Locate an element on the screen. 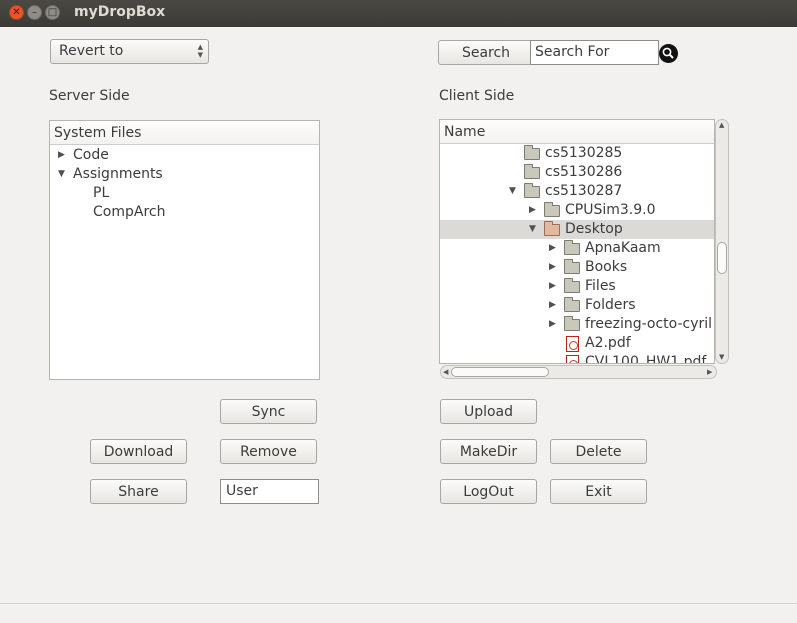  search-icon is located at coordinates (668, 53).